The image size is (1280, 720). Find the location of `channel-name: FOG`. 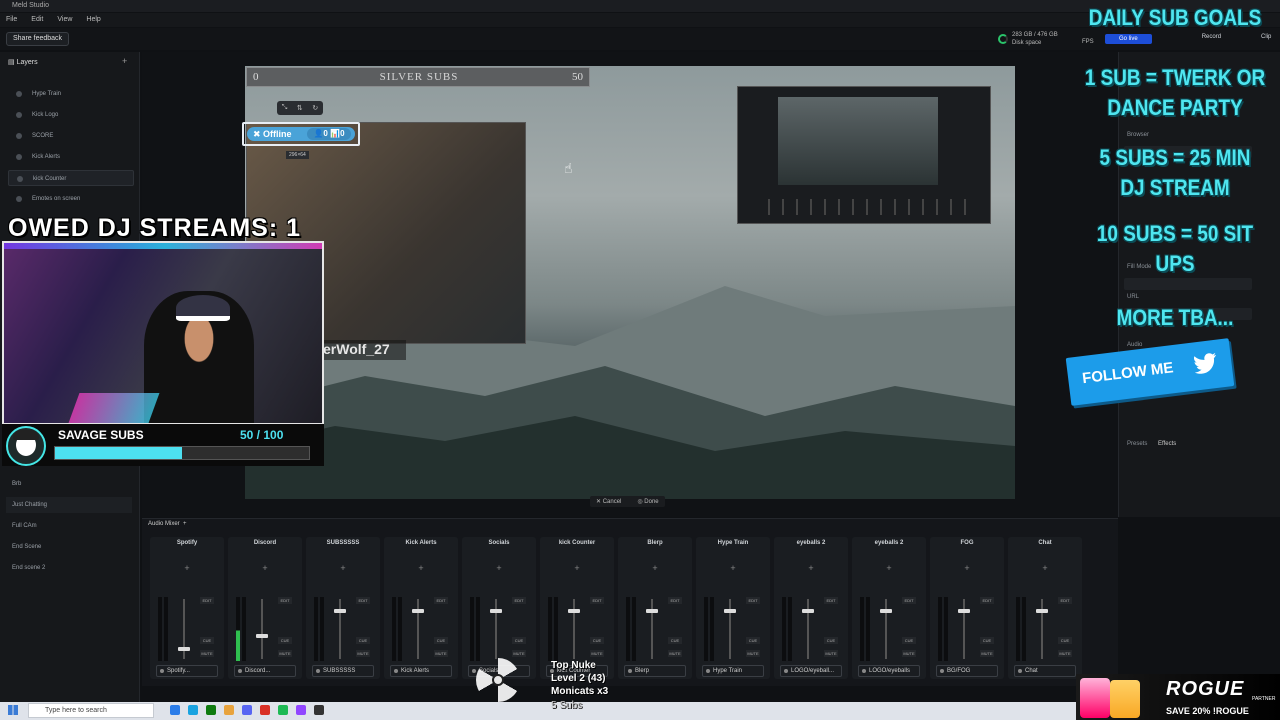

channel-name: FOG is located at coordinates (967, 543).